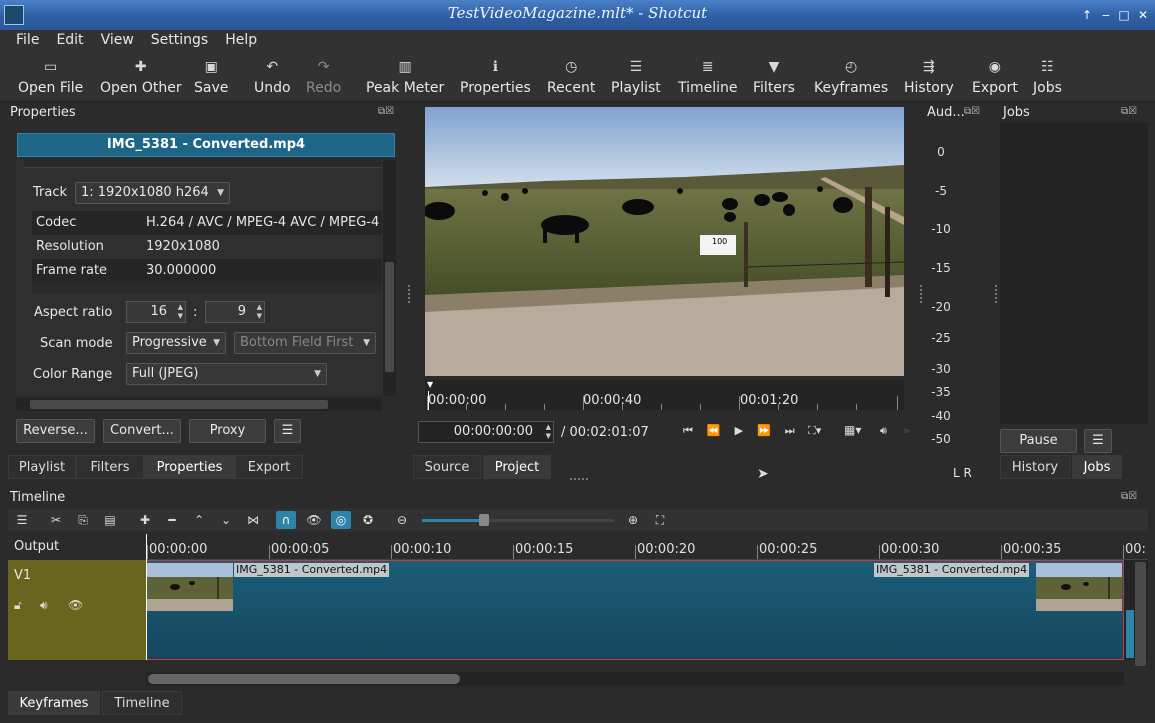 This screenshot has width=1155, height=723. I want to click on history-button: ⇶ History, so click(929, 76).